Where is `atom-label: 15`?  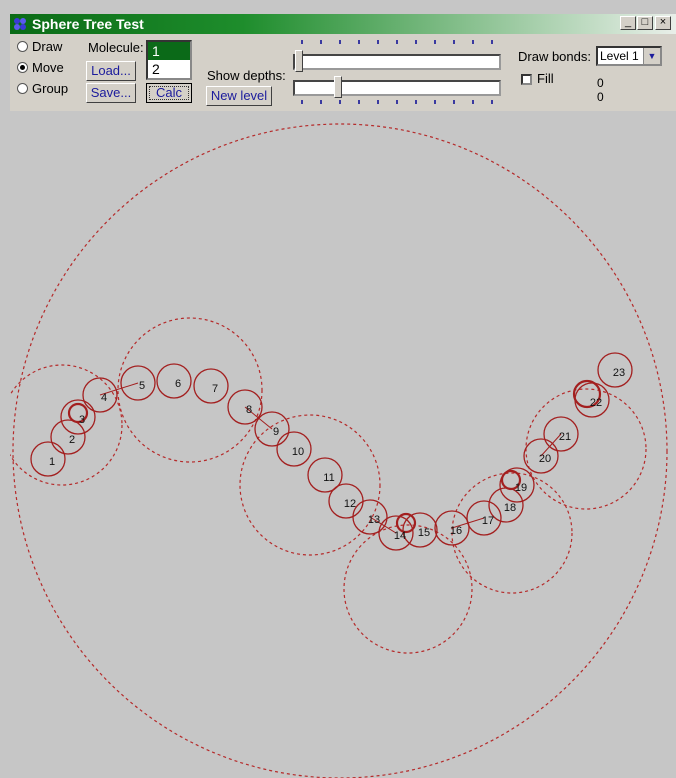
atom-label: 15 is located at coordinates (424, 533).